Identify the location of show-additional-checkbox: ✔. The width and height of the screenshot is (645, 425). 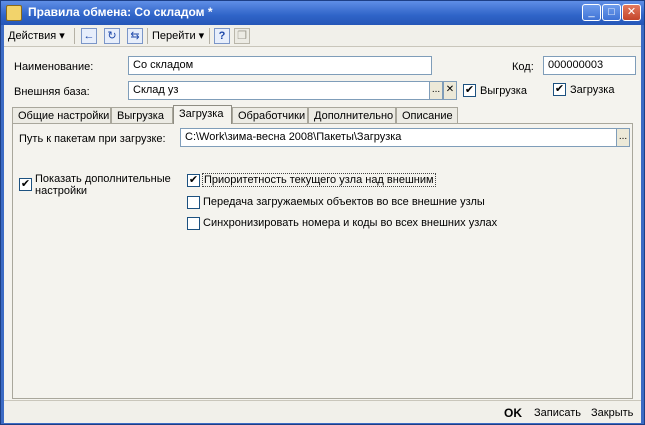
(25, 184).